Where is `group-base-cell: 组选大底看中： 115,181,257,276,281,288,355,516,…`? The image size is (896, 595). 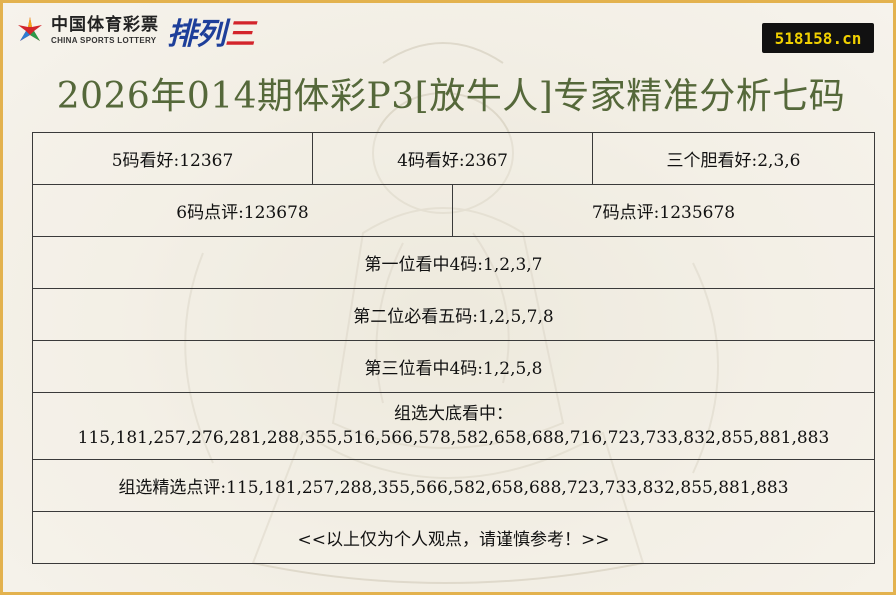 group-base-cell: 组选大底看中： 115,181,257,276,281,288,355,516,… is located at coordinates (453, 426).